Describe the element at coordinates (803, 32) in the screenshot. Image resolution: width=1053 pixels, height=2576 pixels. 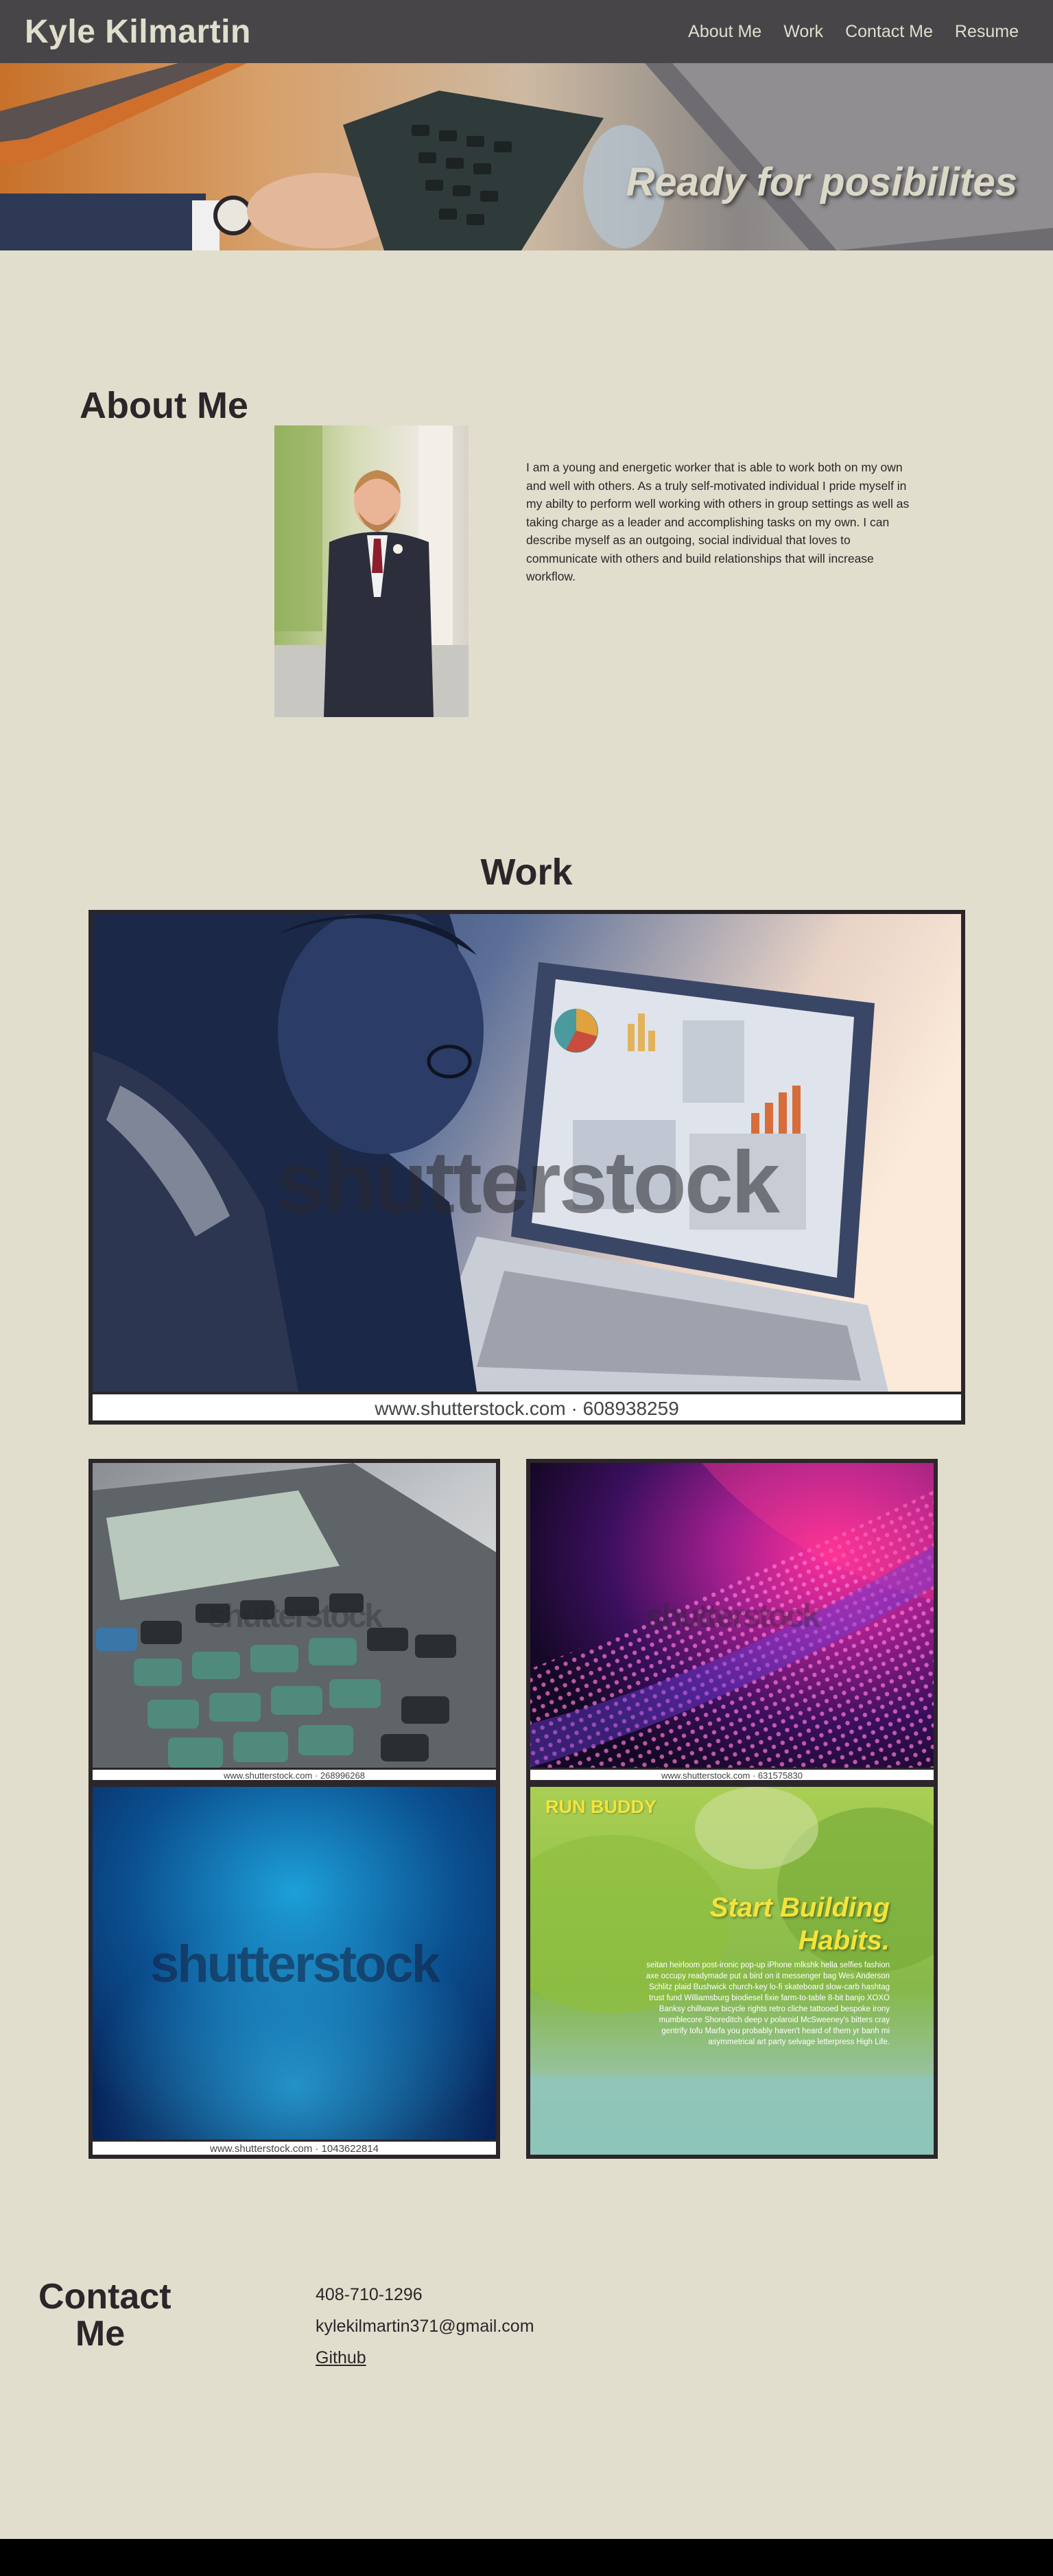
I see `nav-link-work: Work` at that location.